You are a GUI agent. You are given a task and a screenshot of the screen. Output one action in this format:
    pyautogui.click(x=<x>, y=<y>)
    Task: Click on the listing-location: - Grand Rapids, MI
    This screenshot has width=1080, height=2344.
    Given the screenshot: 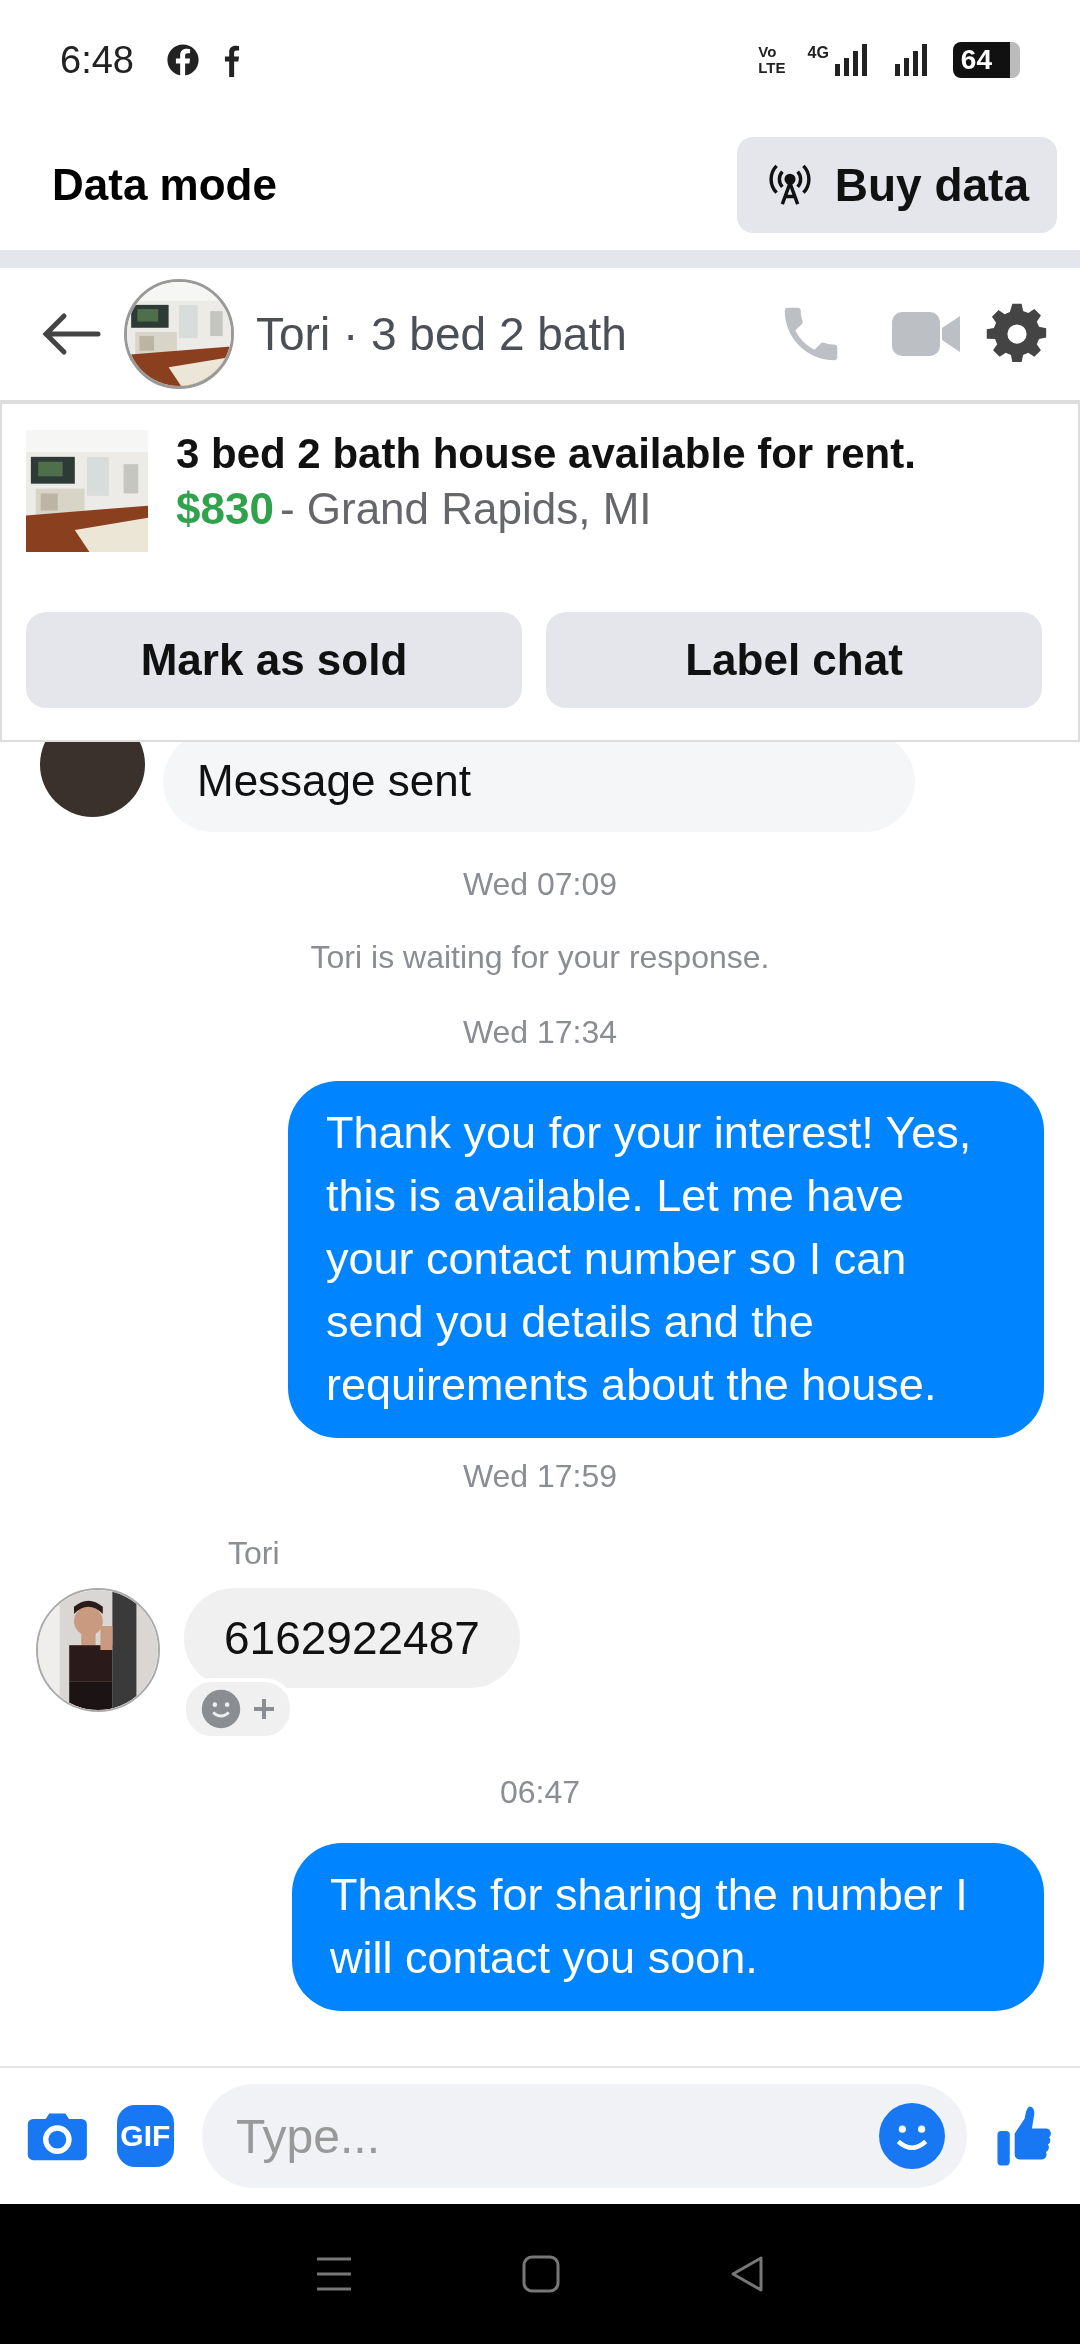 What is the action you would take?
    pyautogui.click(x=465, y=508)
    